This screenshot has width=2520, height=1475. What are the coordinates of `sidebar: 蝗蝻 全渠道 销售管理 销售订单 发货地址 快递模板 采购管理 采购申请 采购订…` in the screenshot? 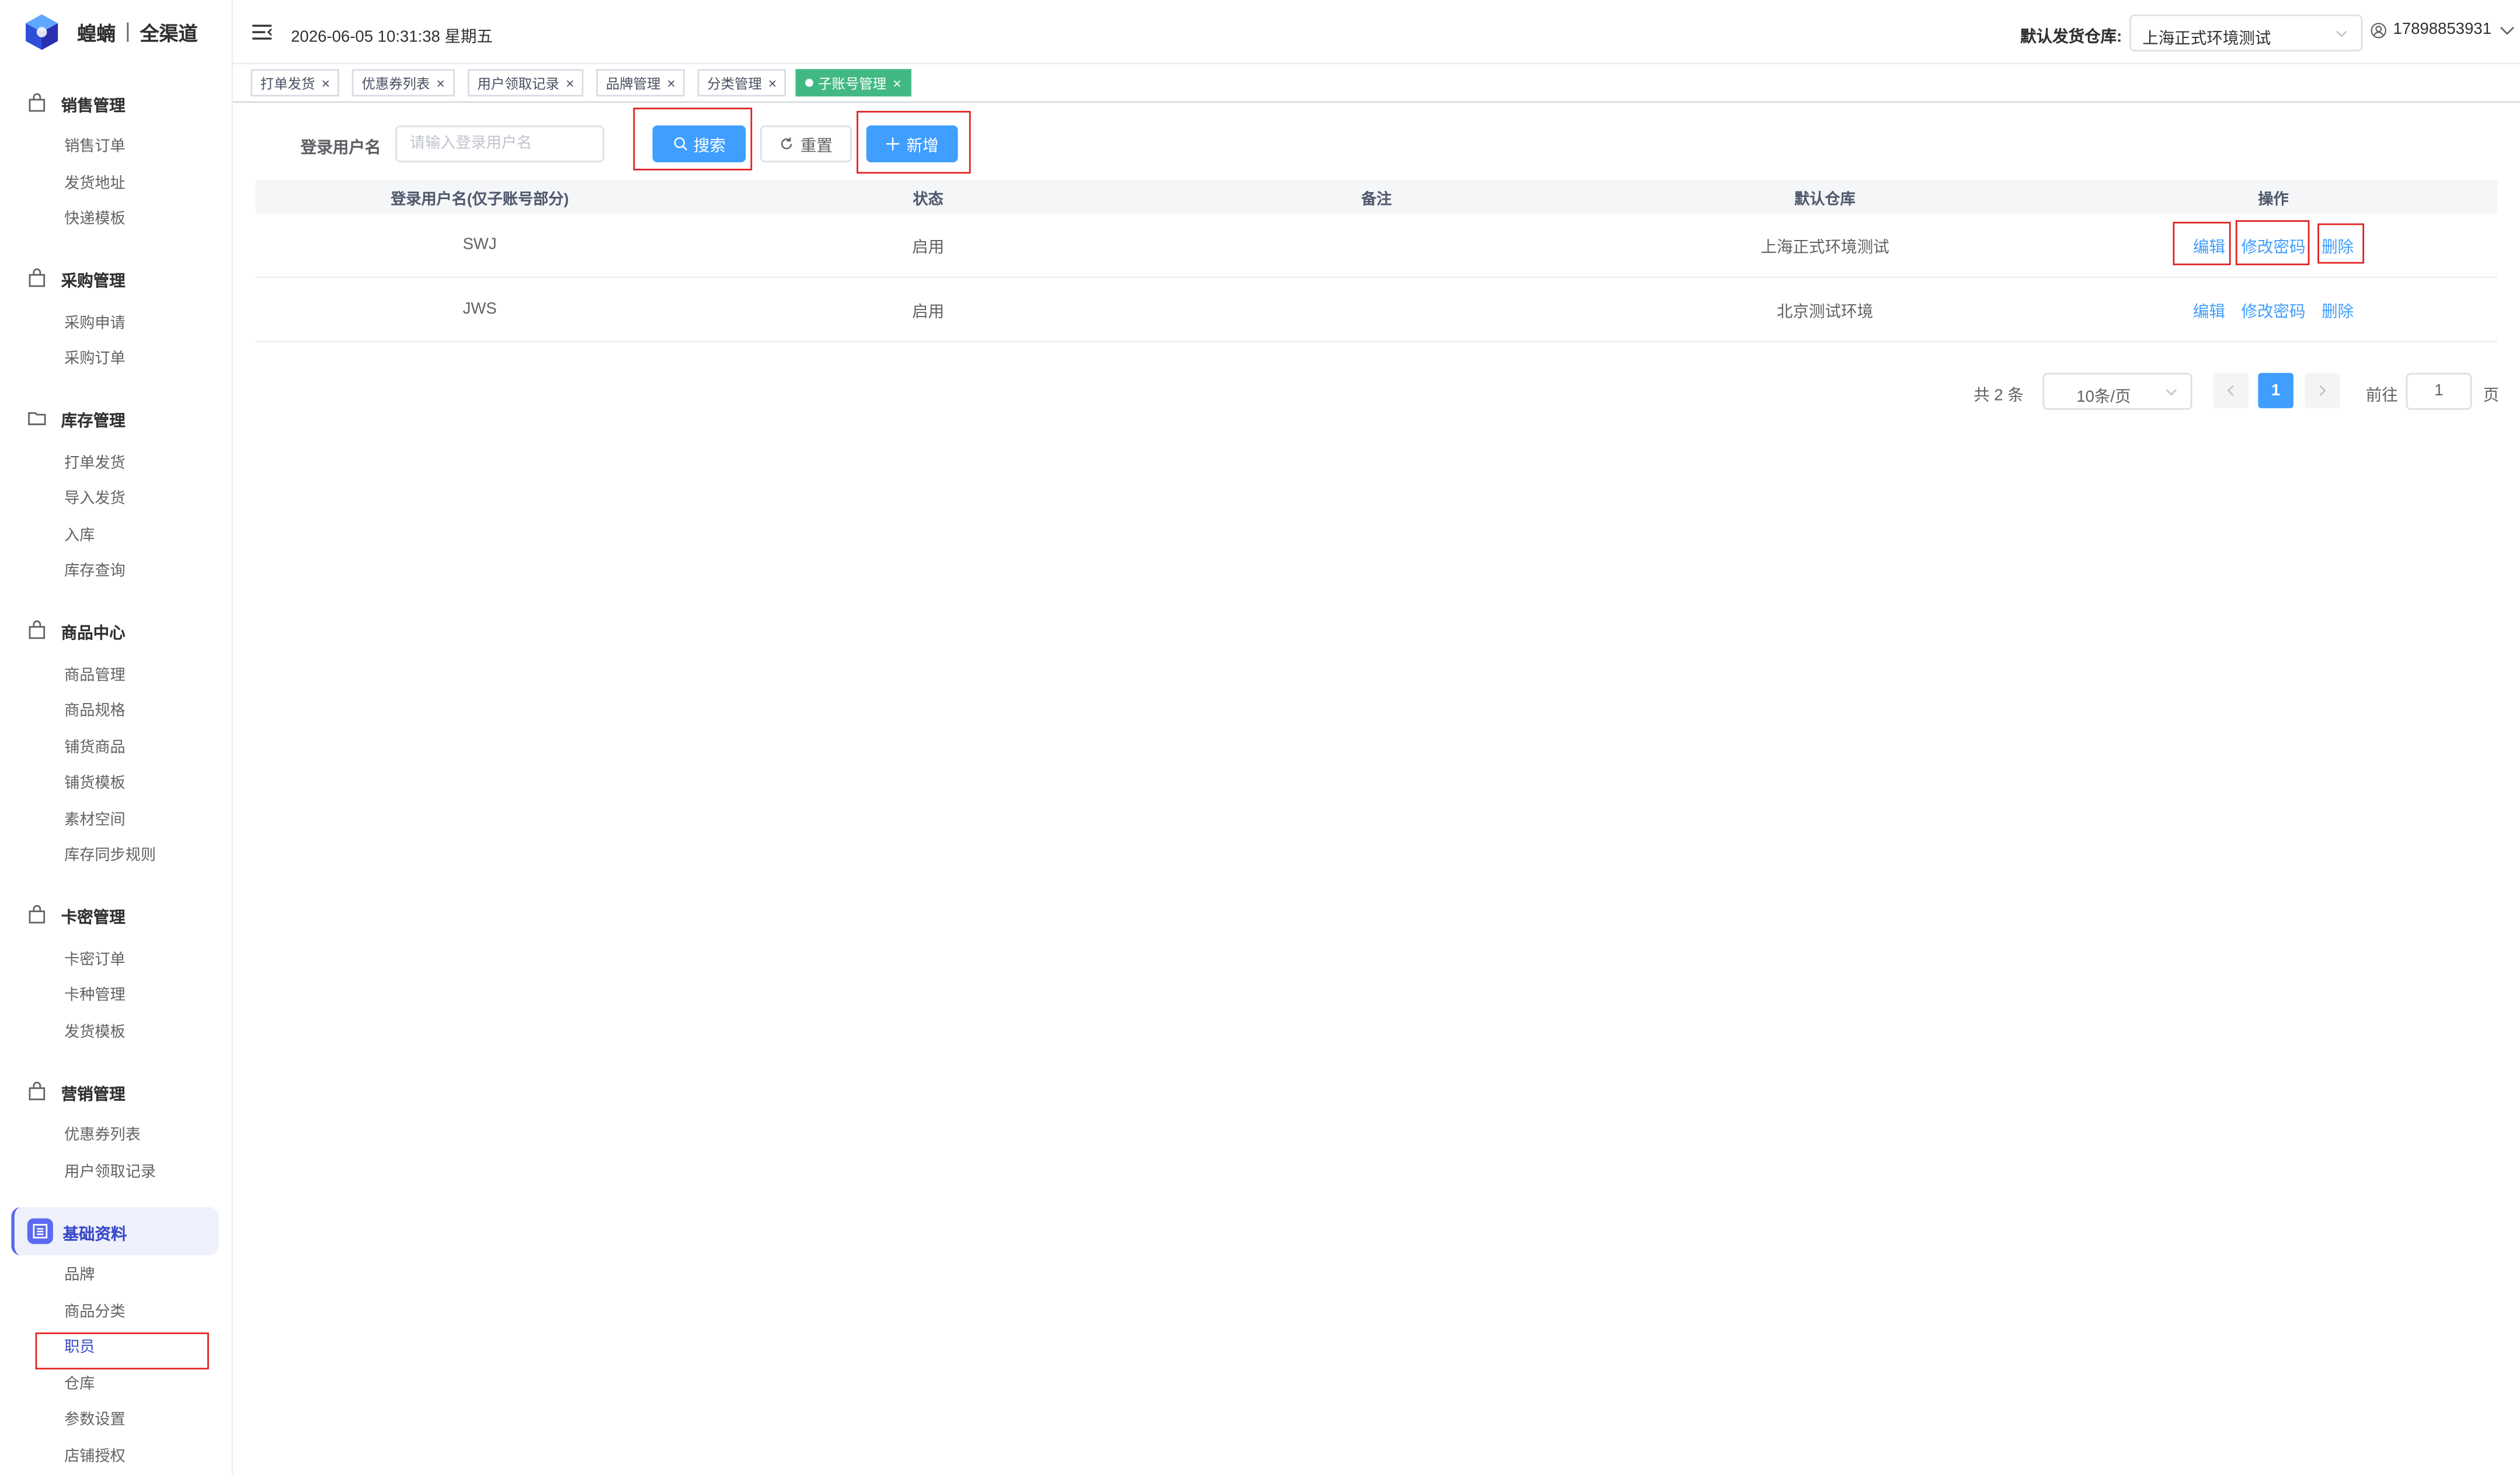 It's located at (117, 737).